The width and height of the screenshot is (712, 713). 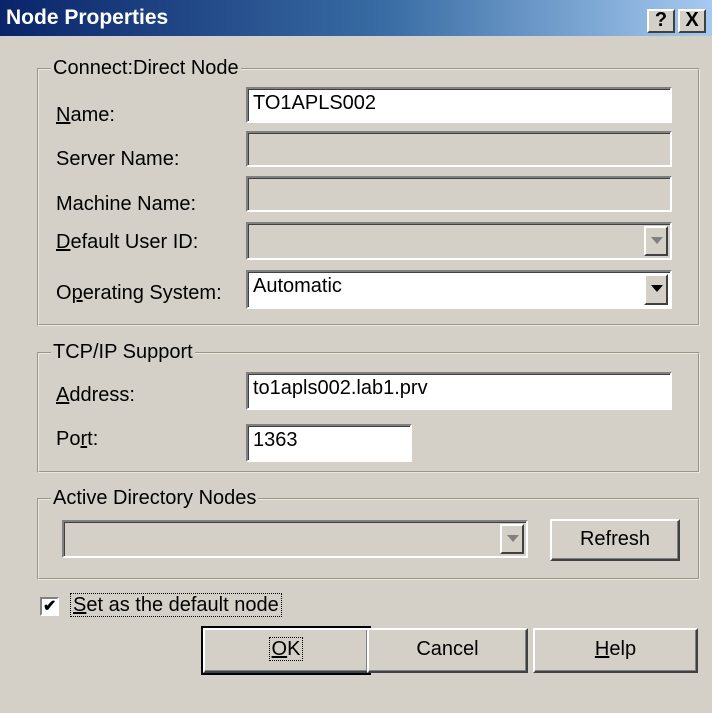 I want to click on active-directory-dropdown, so click(x=295, y=539).